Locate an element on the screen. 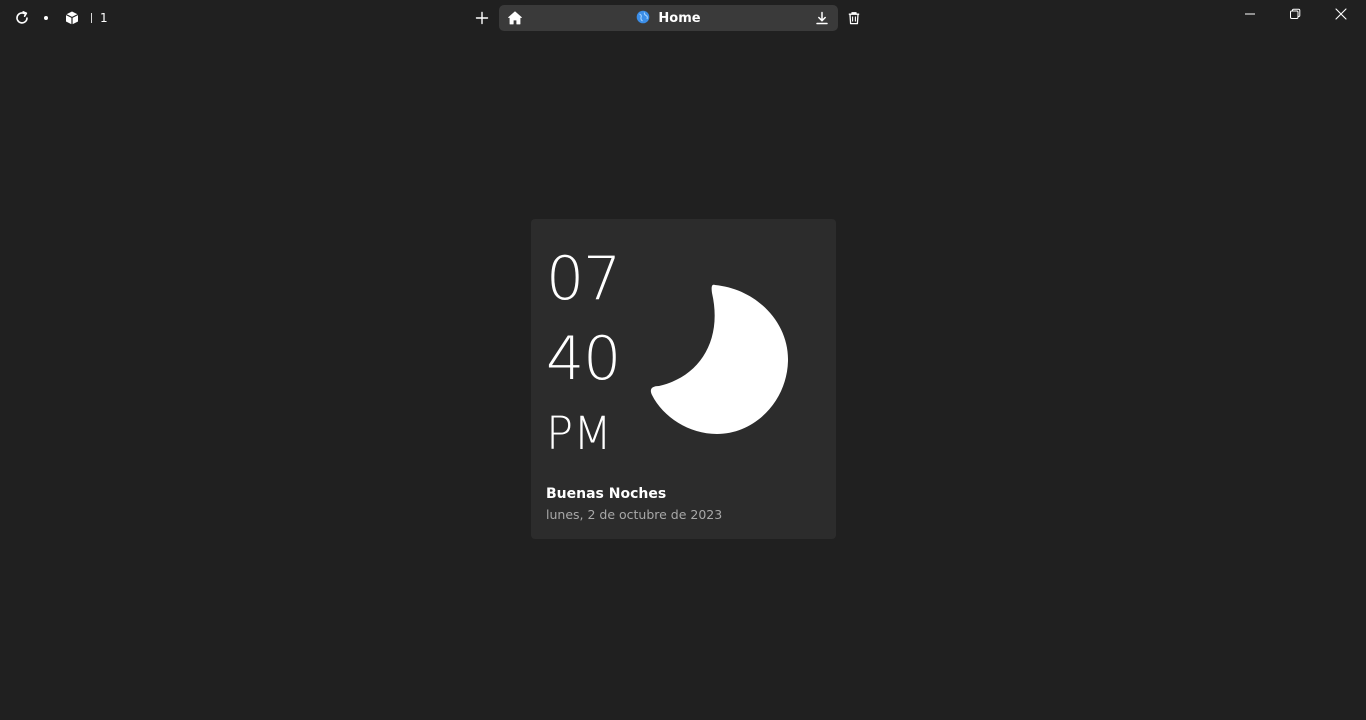 Image resolution: width=1366 pixels, height=720 pixels. title-bar: 1 Home is located at coordinates (683, 18).